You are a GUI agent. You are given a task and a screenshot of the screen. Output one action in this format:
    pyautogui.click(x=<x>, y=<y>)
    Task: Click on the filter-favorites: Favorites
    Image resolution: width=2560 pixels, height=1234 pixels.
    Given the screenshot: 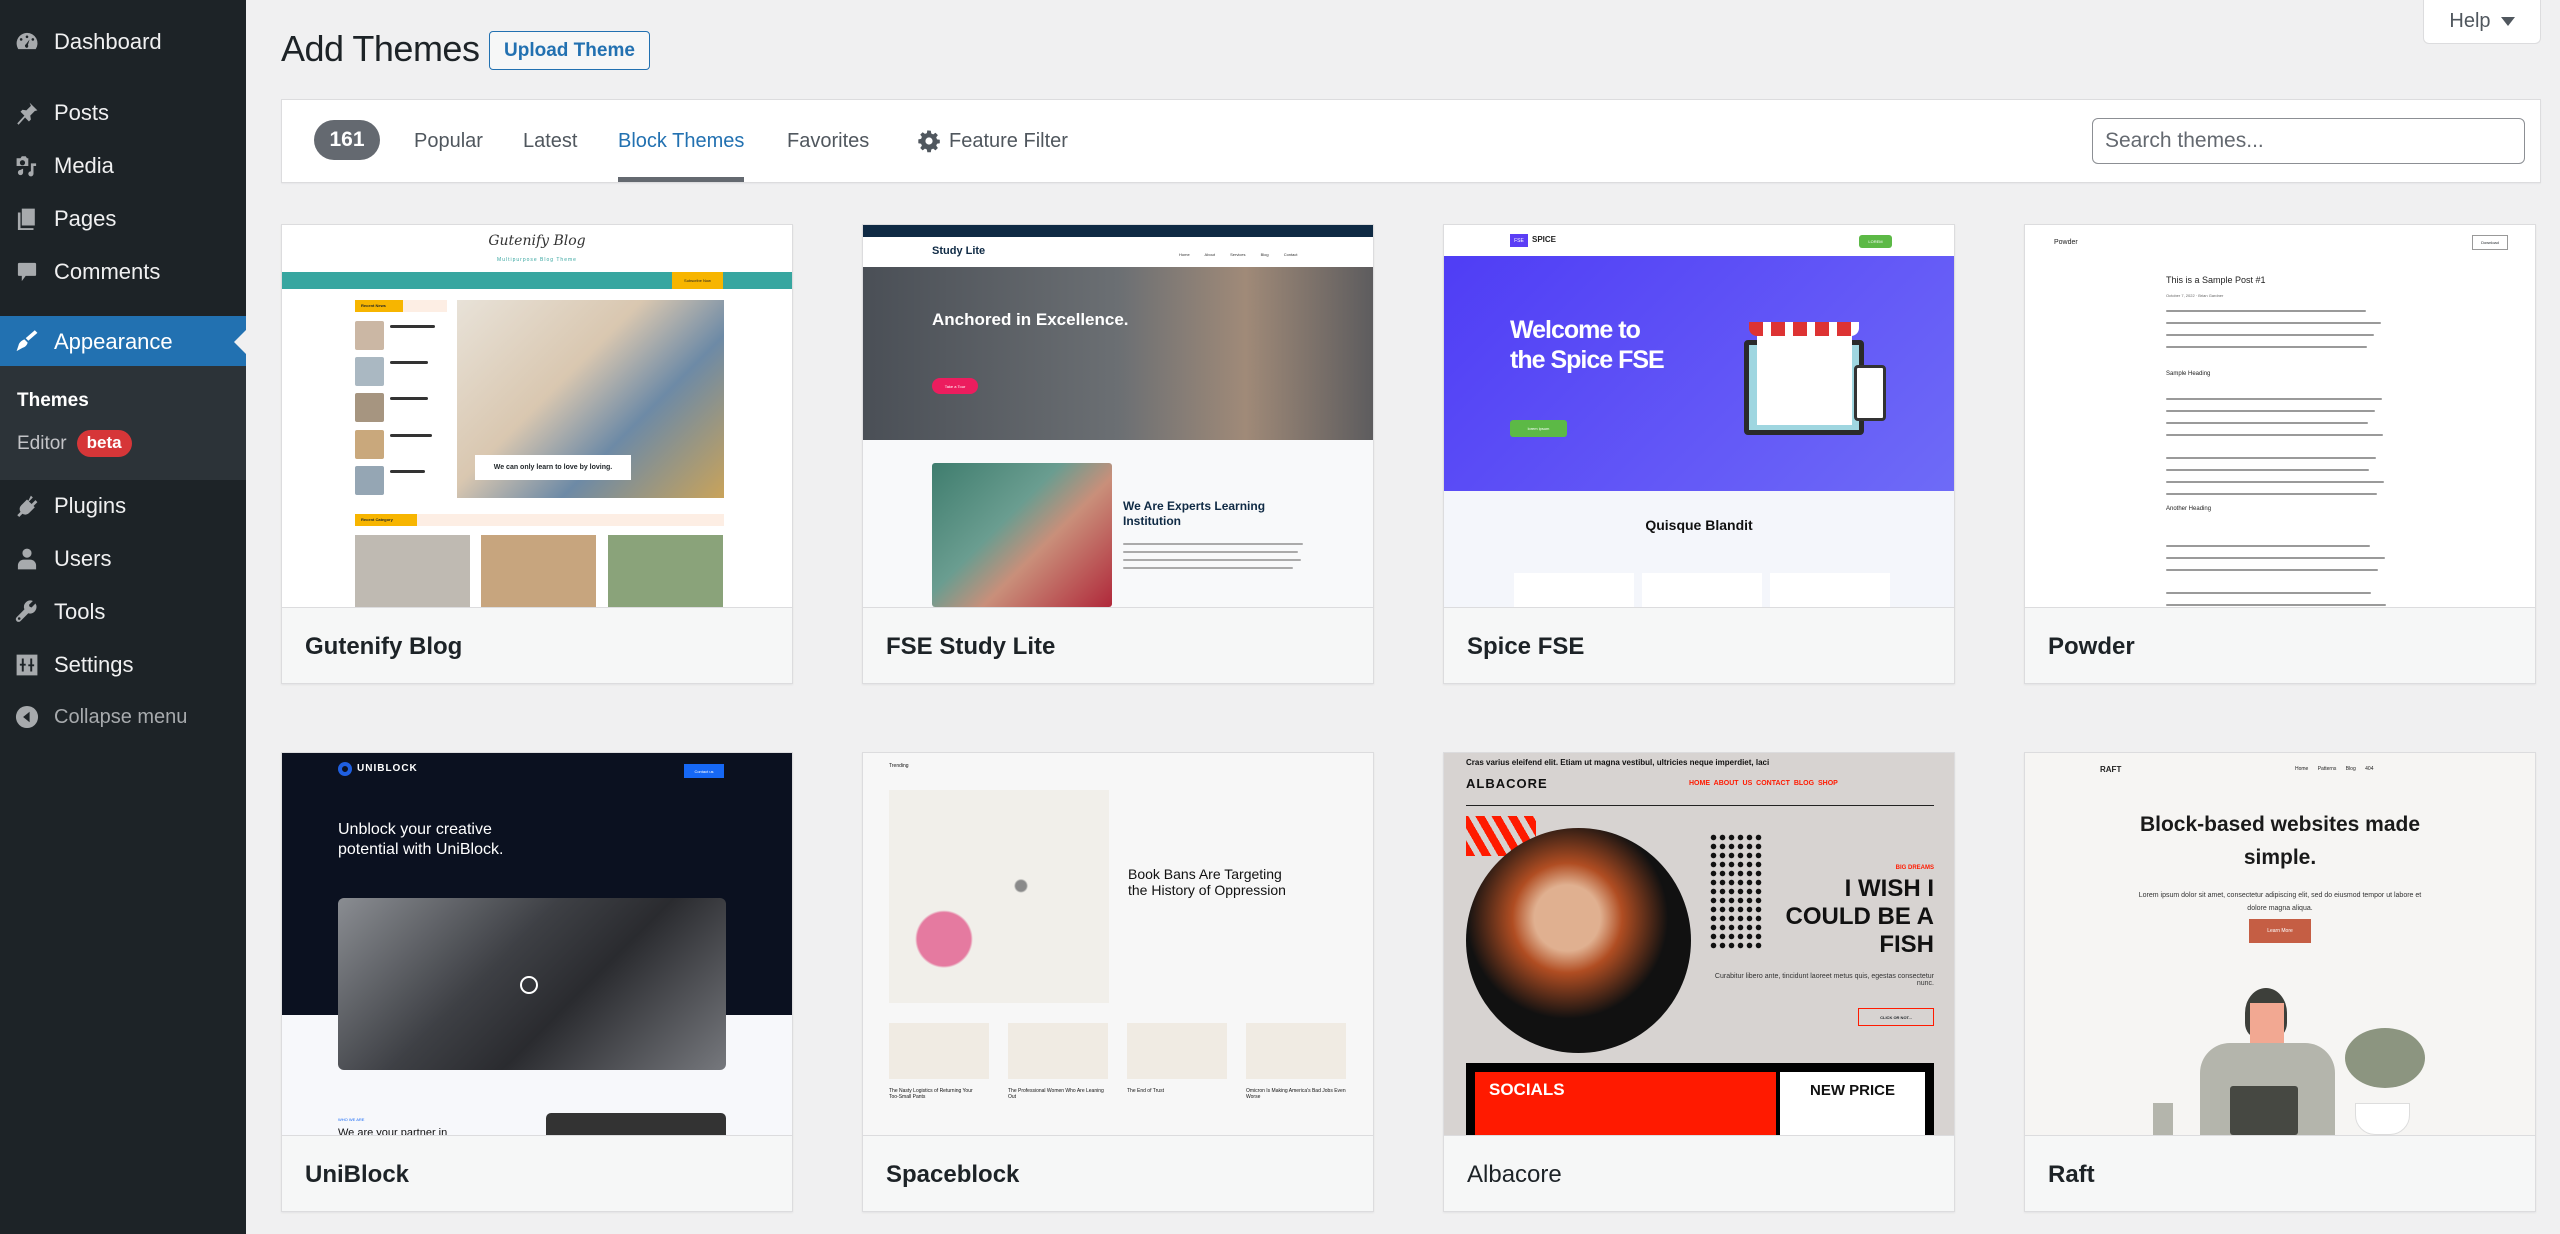 What is the action you would take?
    pyautogui.click(x=828, y=141)
    